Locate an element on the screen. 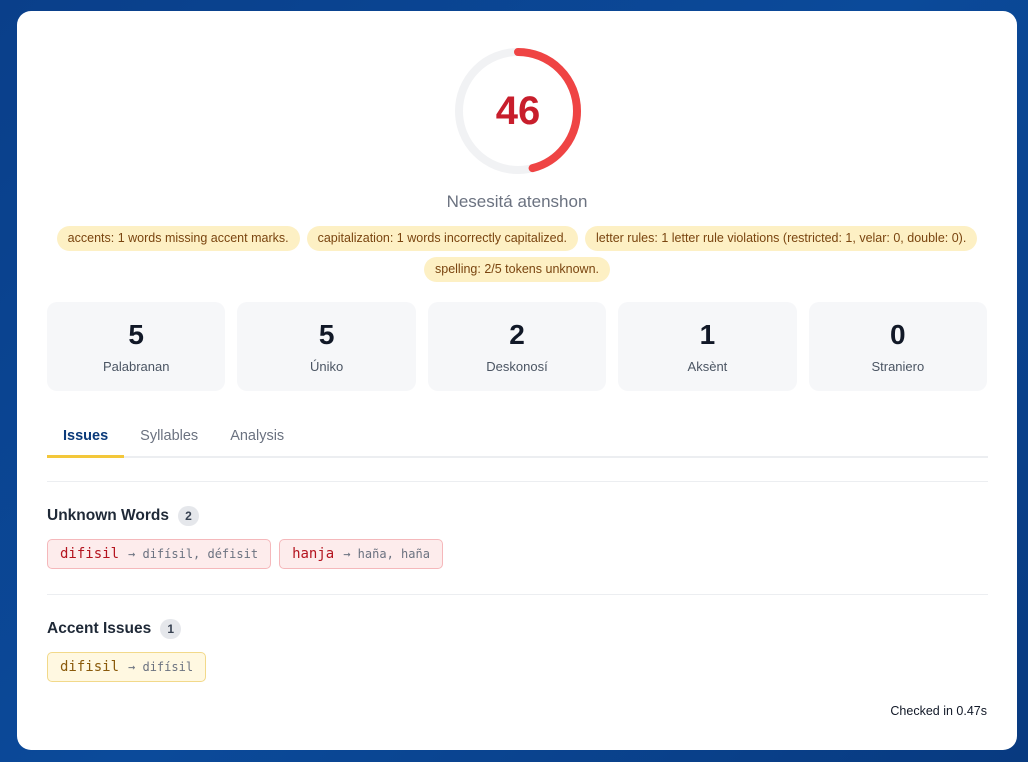 The width and height of the screenshot is (1028, 762). tab-issues: Issues is located at coordinates (86, 439).